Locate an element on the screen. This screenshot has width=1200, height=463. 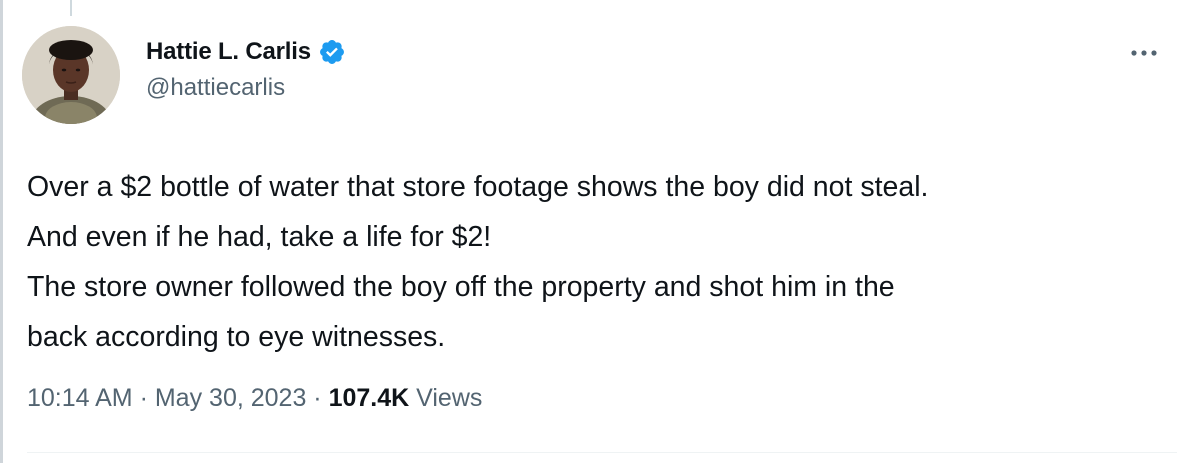
frame-border is located at coordinates (1, 231).